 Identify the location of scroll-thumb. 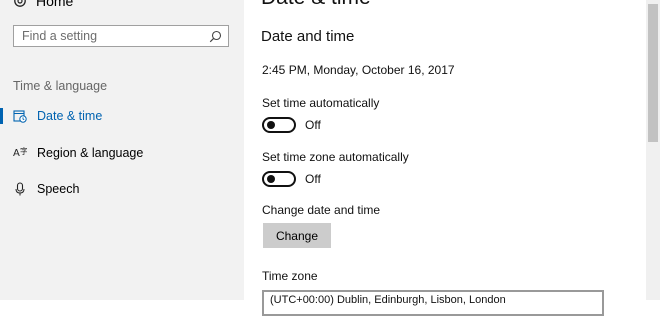
(653, 73).